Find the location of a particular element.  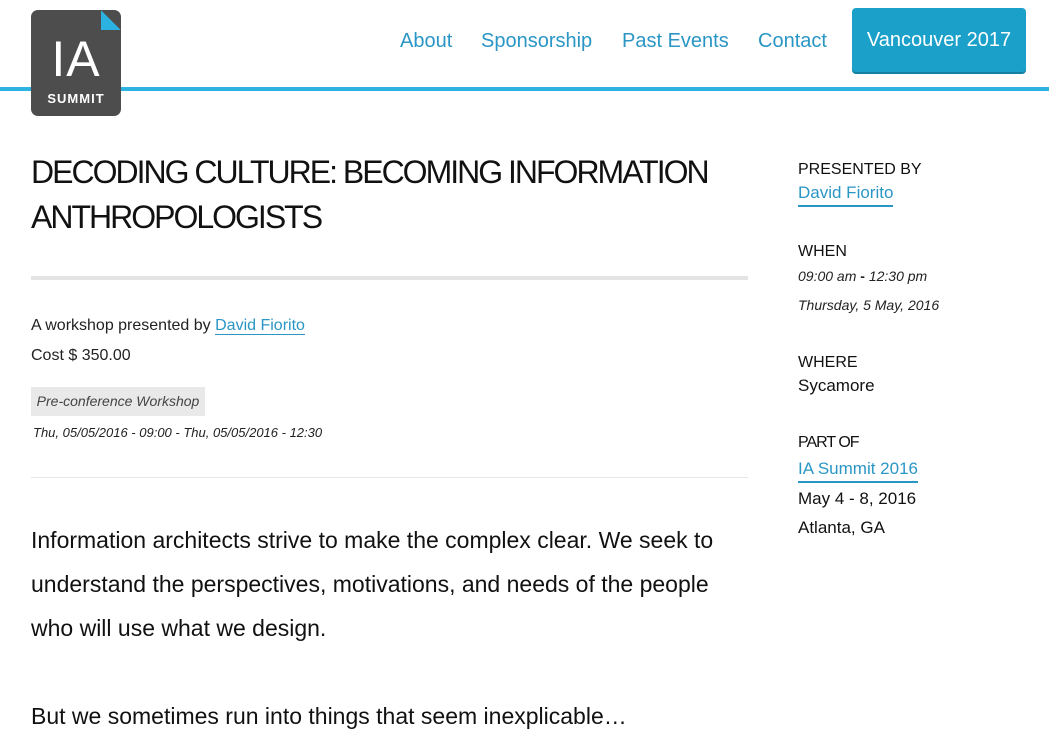

where-label: WHERE is located at coordinates (828, 362).